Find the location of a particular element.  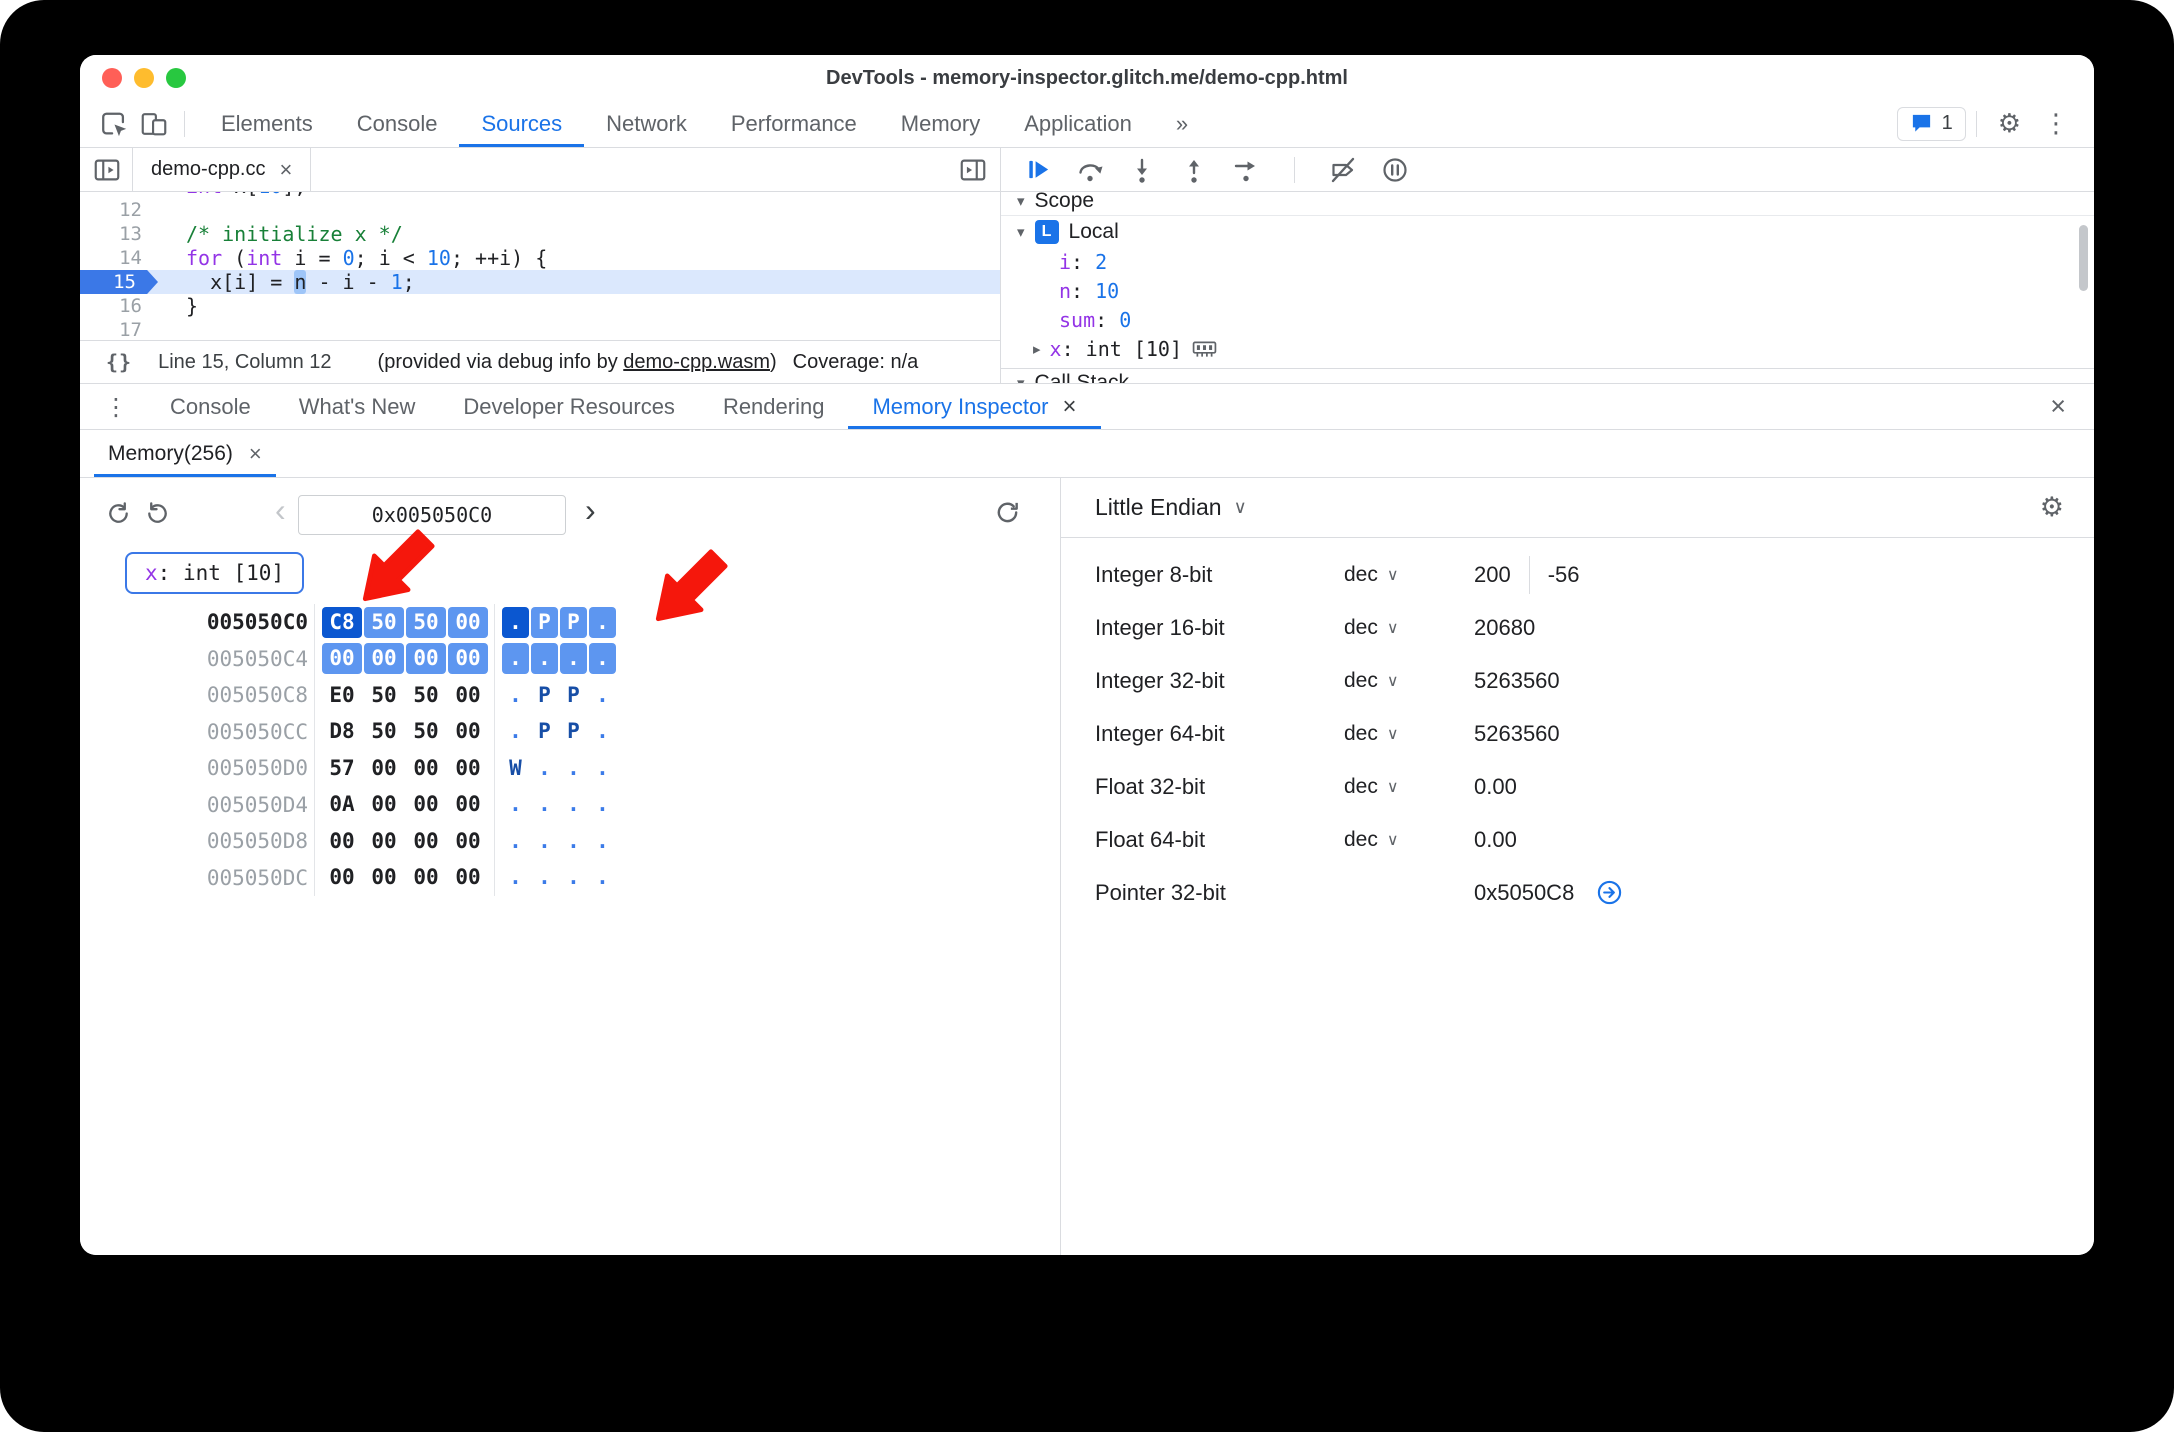

code-text: } is located at coordinates (178, 306).